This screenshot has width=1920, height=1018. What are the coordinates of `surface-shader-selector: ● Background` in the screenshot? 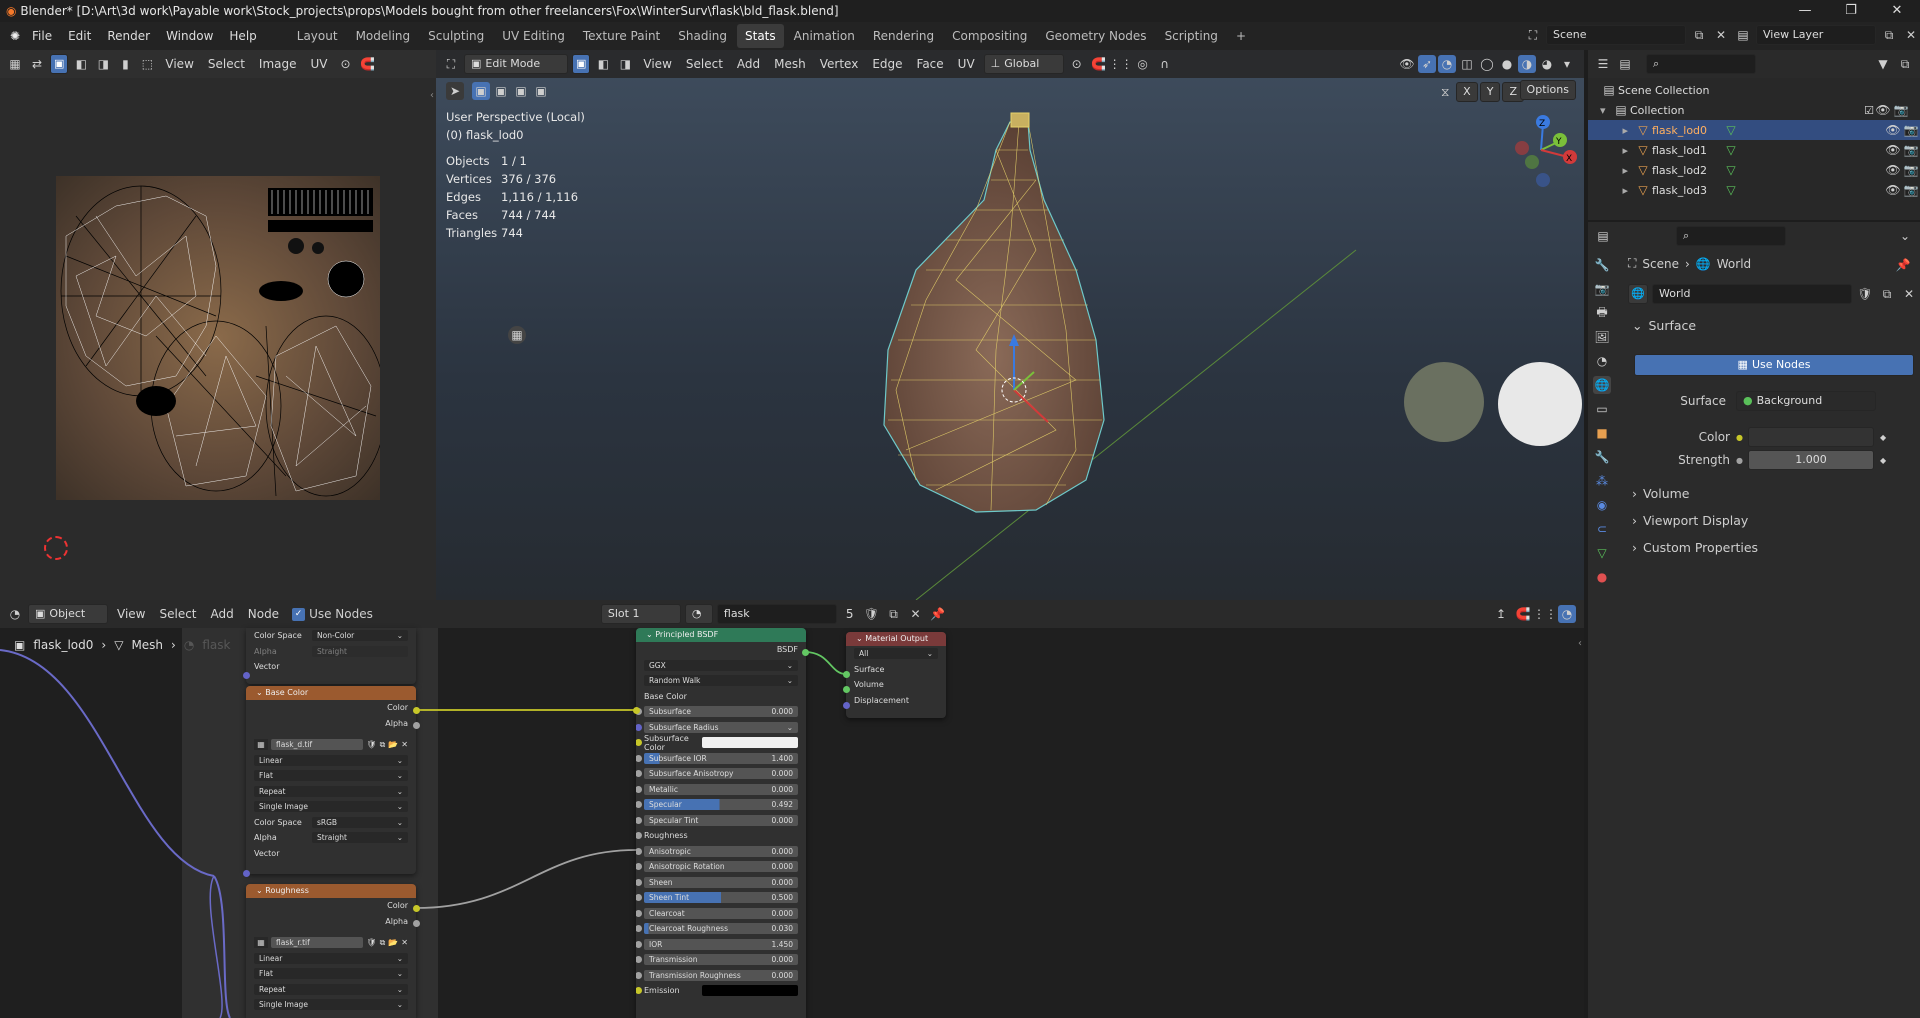 It's located at (1806, 401).